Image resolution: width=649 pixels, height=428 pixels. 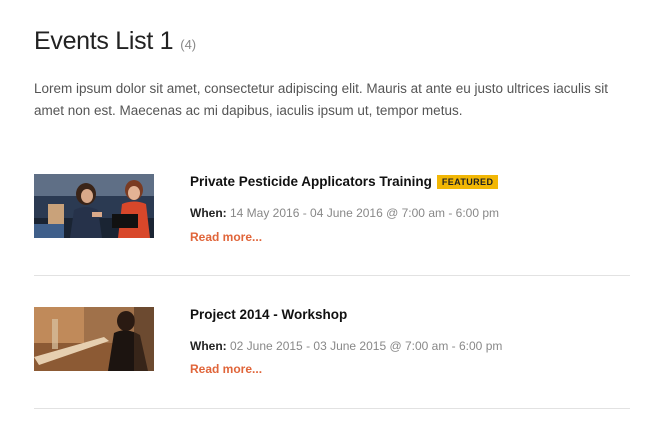 I want to click on event-title: Project 2014 - Workshop, so click(x=268, y=314).